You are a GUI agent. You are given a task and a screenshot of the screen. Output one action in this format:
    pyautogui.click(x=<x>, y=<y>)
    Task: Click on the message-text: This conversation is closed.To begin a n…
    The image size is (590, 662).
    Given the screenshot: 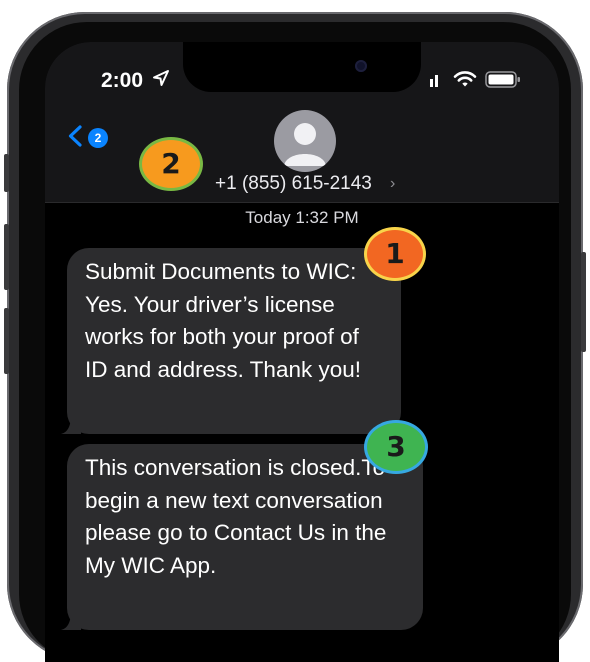 What is the action you would take?
    pyautogui.click(x=236, y=516)
    